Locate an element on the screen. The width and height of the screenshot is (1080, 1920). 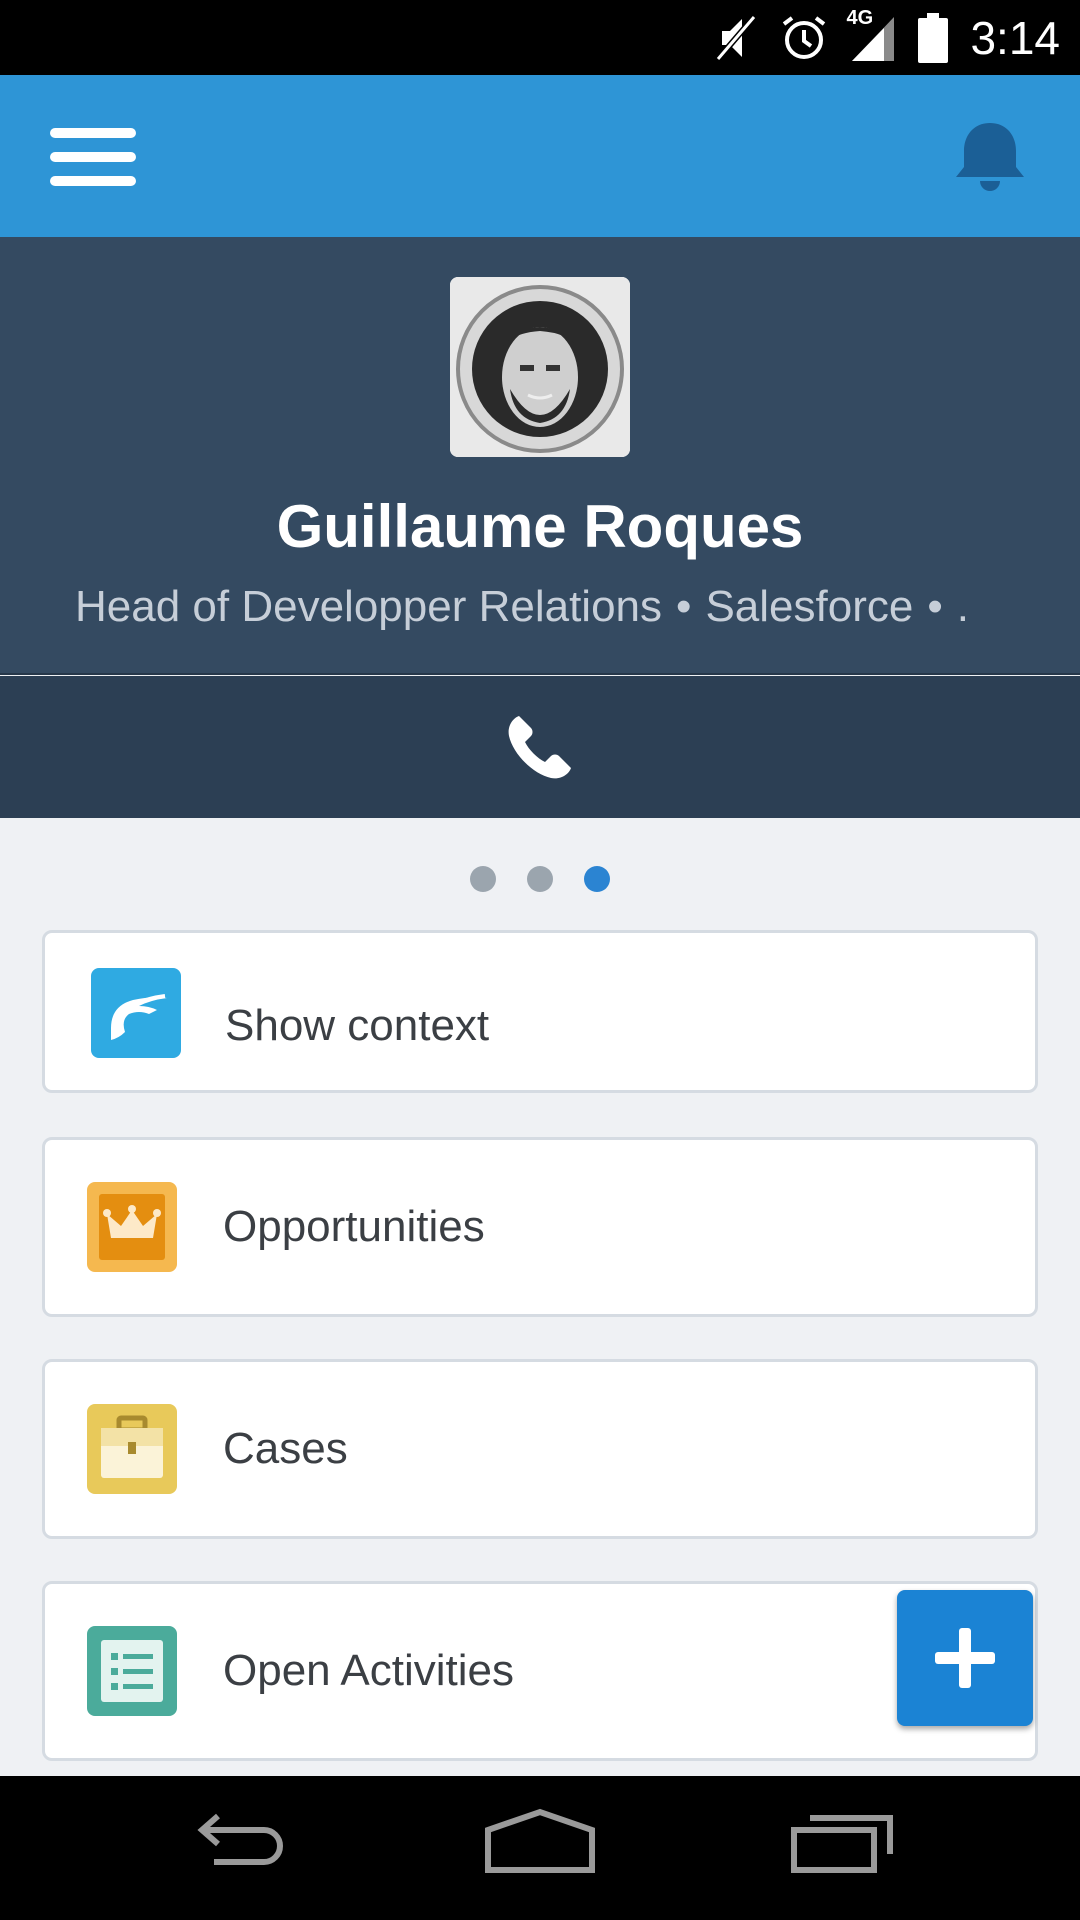
avatar is located at coordinates (540, 367).